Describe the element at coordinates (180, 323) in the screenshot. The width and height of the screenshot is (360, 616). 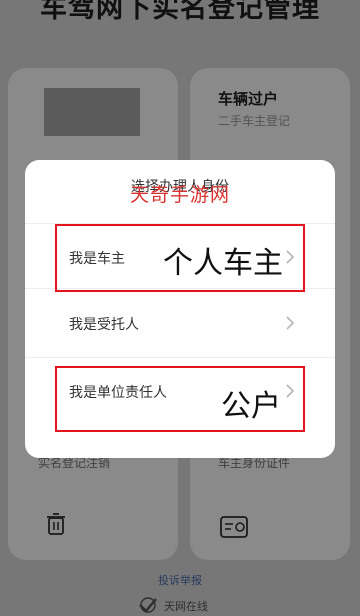
I see `option-agent: 我是受托人` at that location.